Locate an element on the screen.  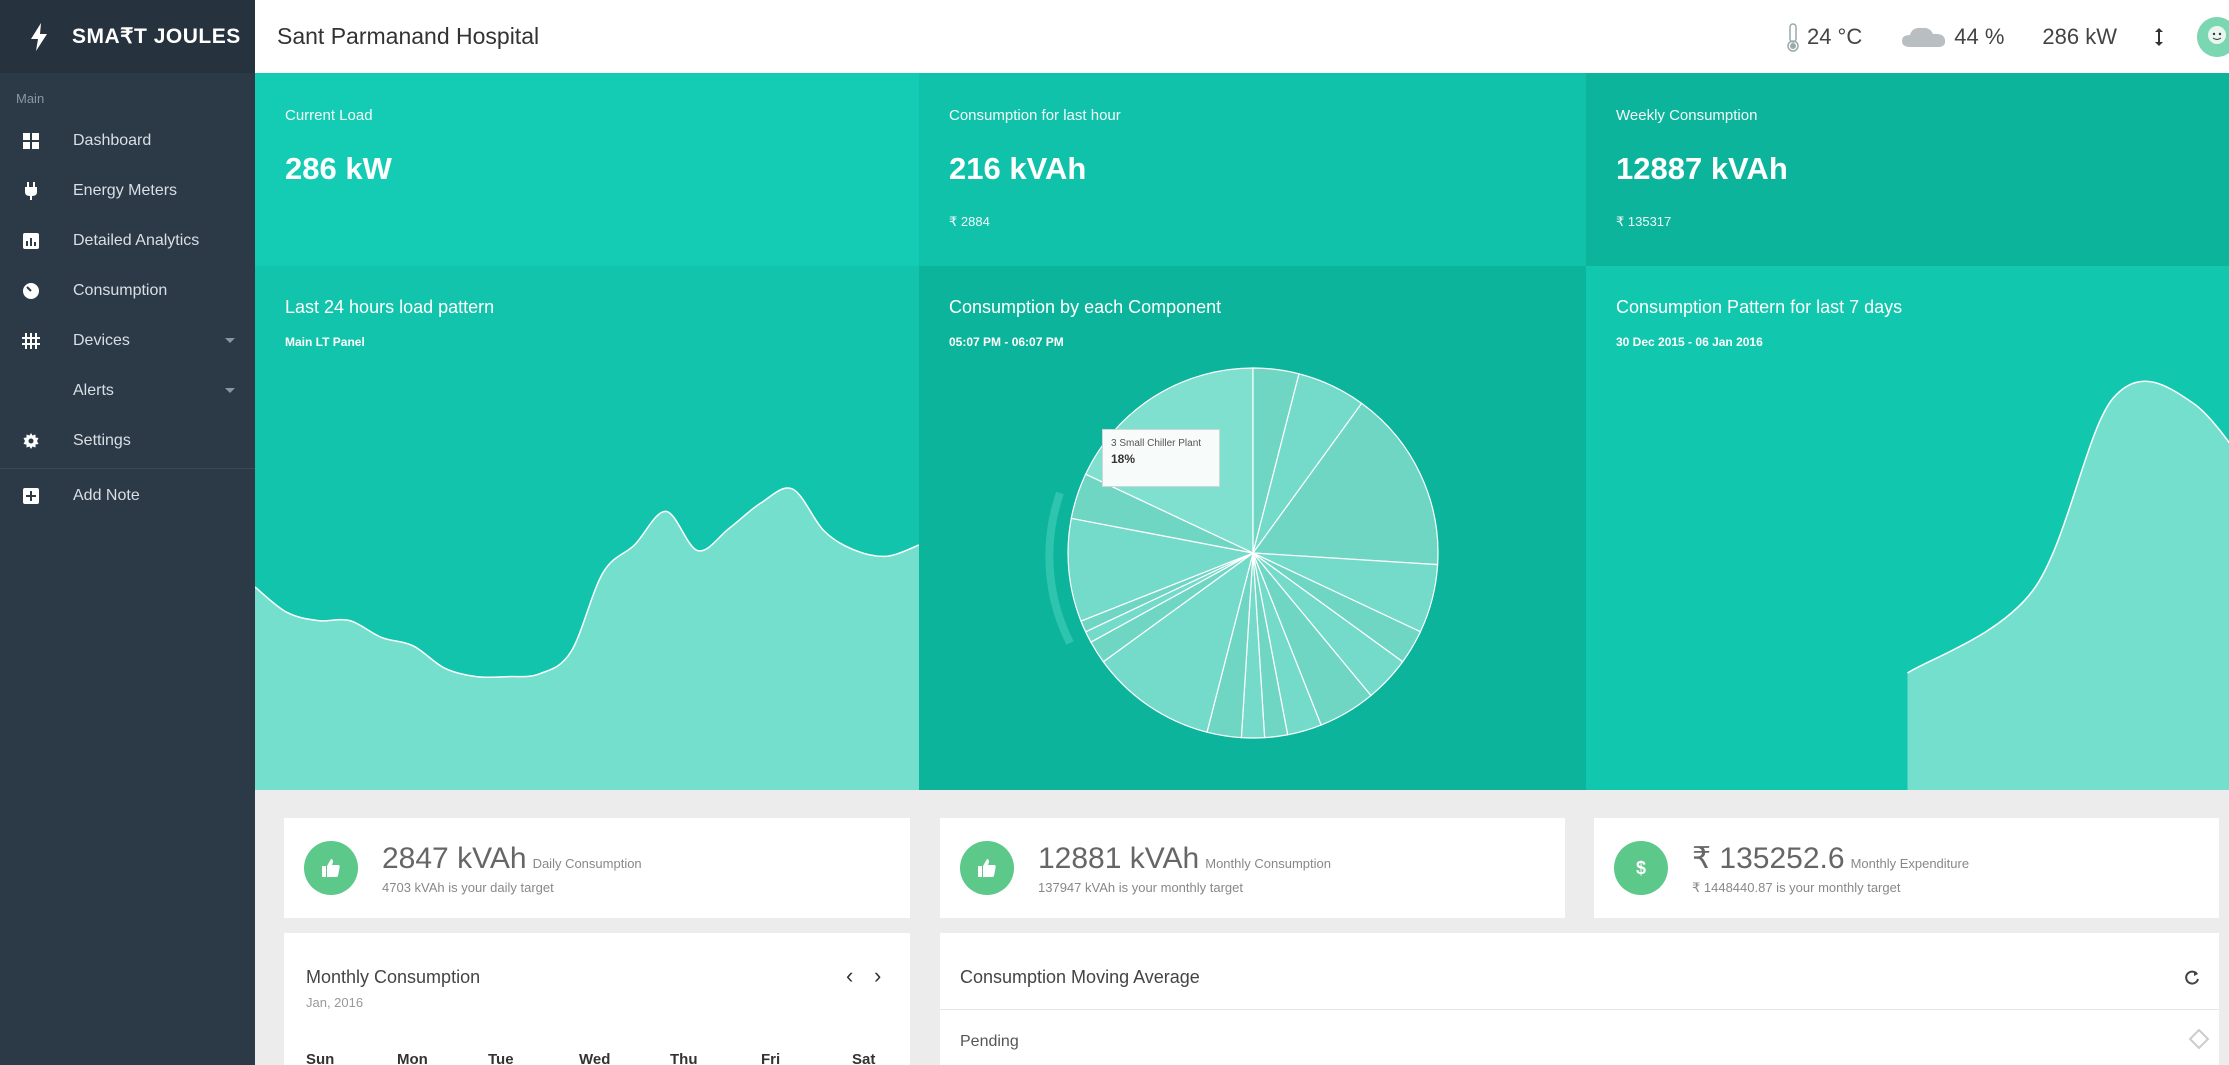
plus-icon is located at coordinates (31, 496).